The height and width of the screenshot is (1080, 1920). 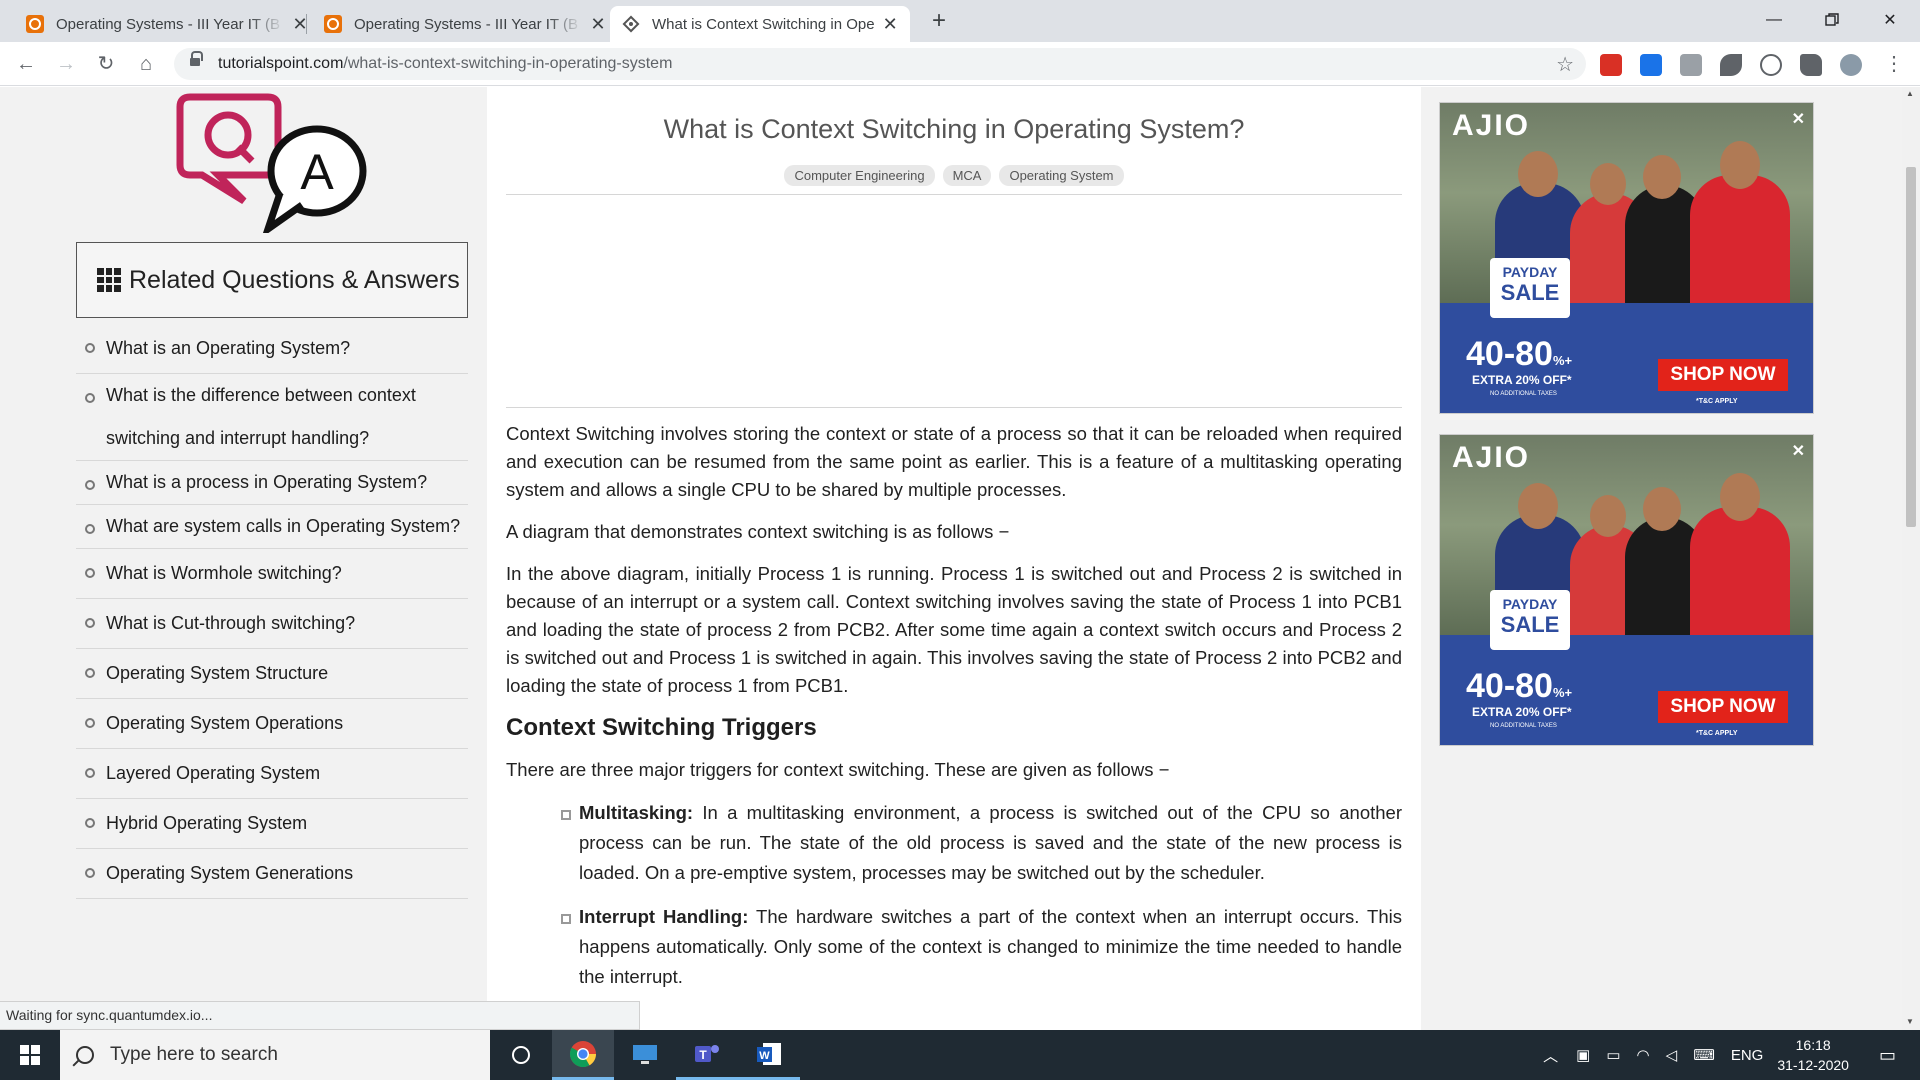 What do you see at coordinates (30, 1055) in the screenshot?
I see `start-button` at bounding box center [30, 1055].